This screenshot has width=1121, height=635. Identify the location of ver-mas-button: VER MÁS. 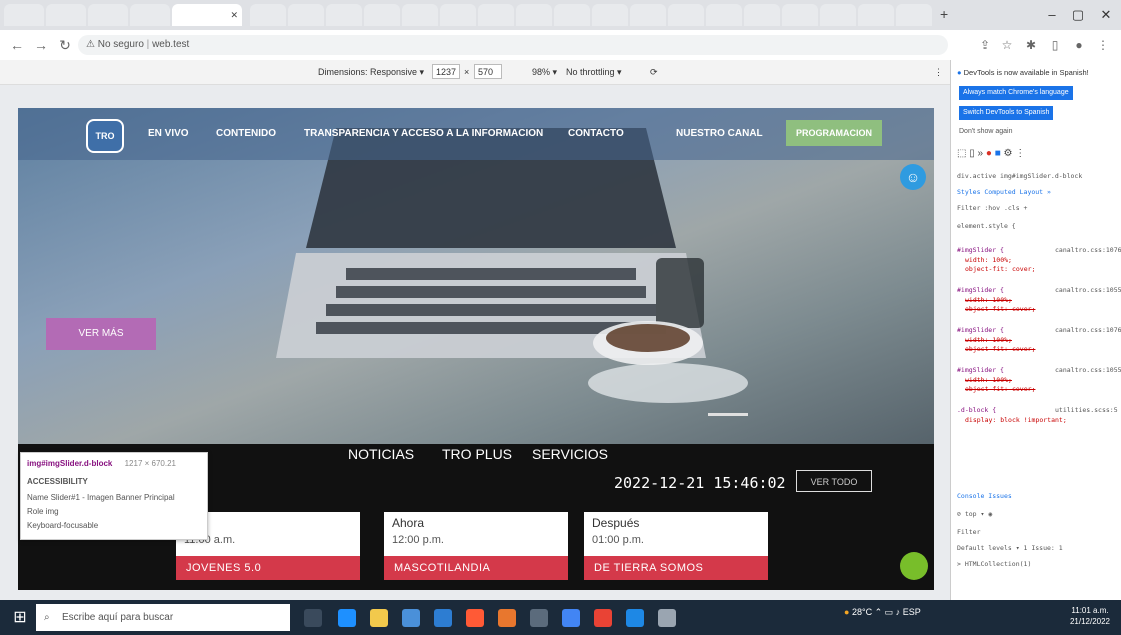
(101, 334).